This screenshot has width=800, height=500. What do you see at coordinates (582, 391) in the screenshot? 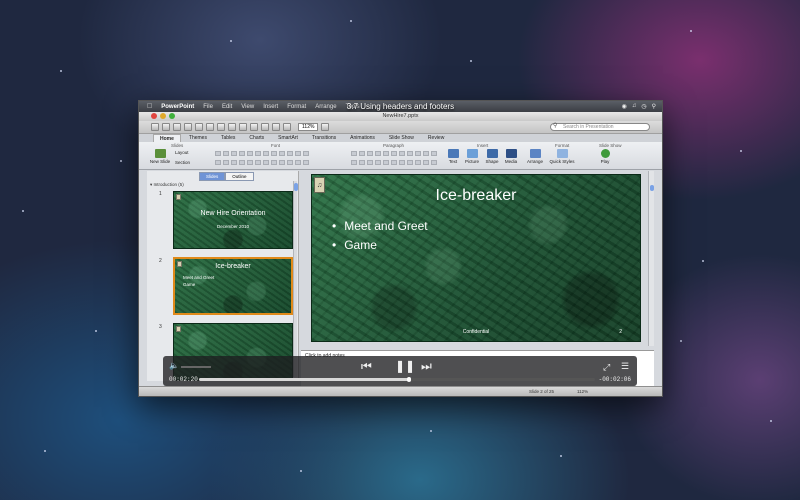
I see `status-zoom: 112%` at bounding box center [582, 391].